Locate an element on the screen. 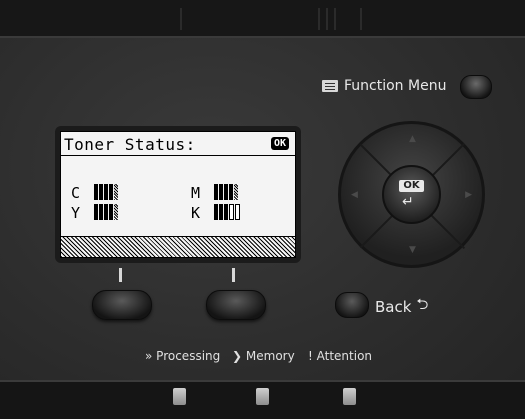 Image resolution: width=525 pixels, height=419 pixels. dpad-down-icon: ▼ is located at coordinates (412, 250).